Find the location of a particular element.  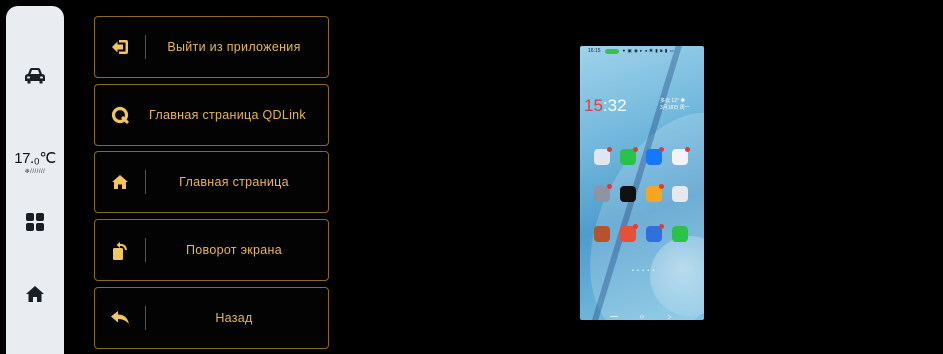

weather-line: 多云 12° ☀ is located at coordinates (673, 101).